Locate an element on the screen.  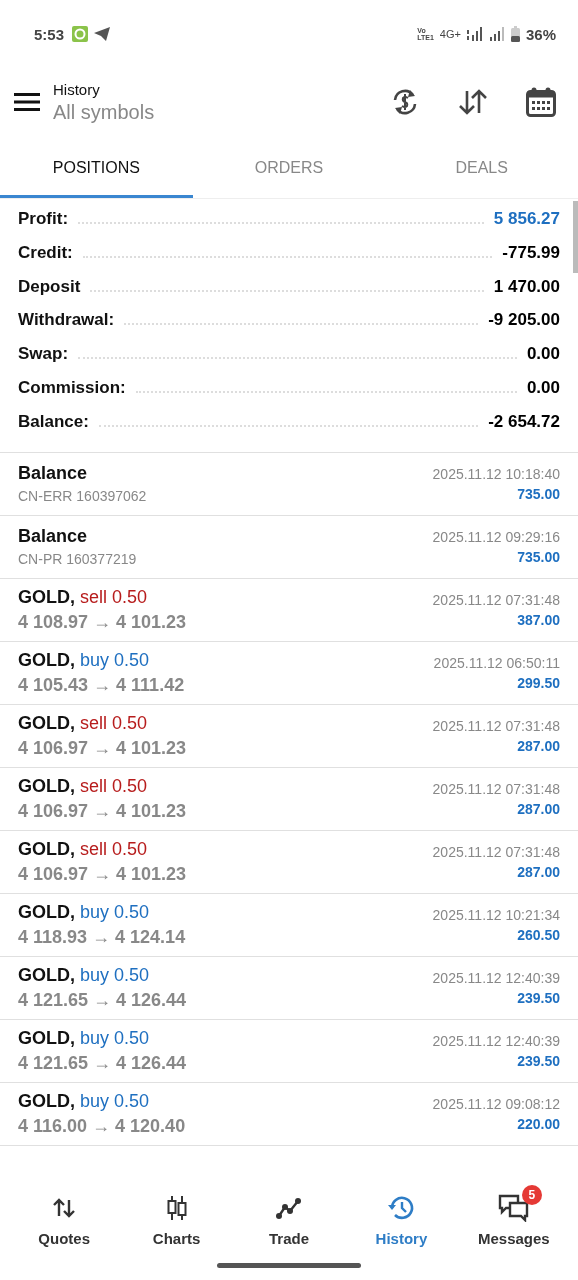
history-row: GOLD, buy 0.50 4 118.93 → 4 124.14 2025.11.12 10:21:34 260.50 is located at coordinates (289, 925).